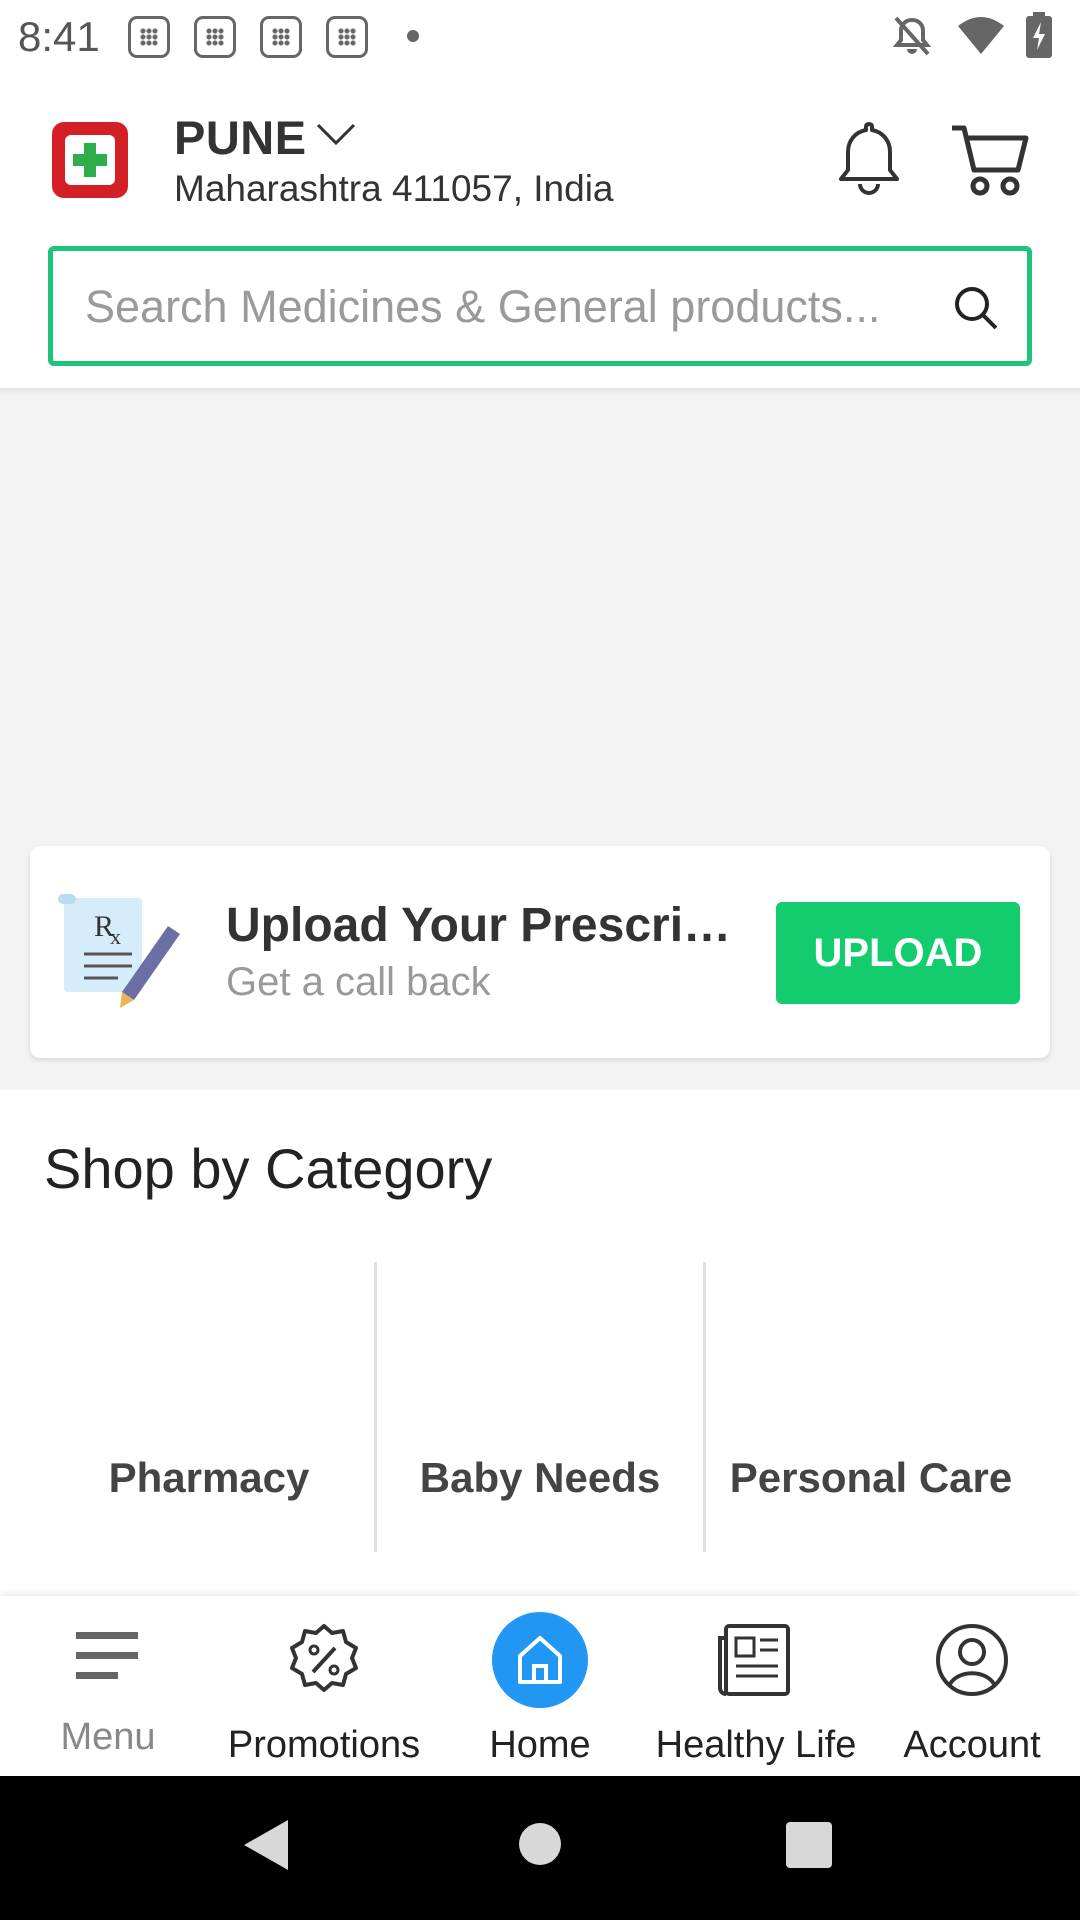 This screenshot has height=1920, width=1080. What do you see at coordinates (540, 1660) in the screenshot?
I see `home-icon` at bounding box center [540, 1660].